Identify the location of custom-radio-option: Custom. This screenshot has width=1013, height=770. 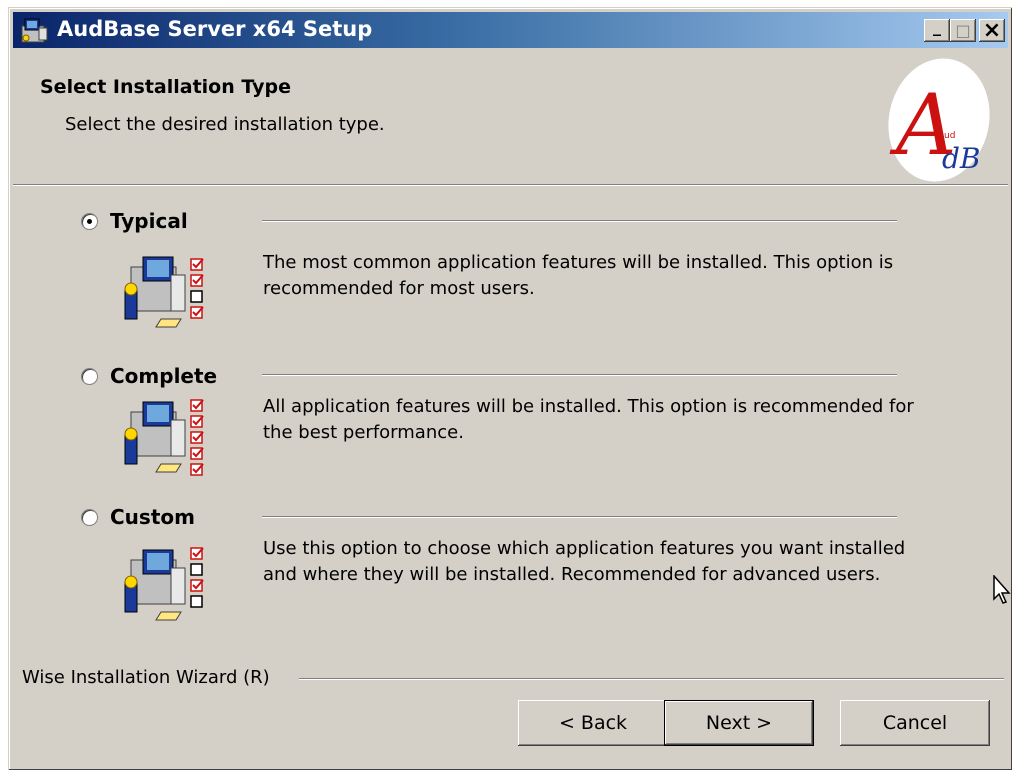
(138, 517).